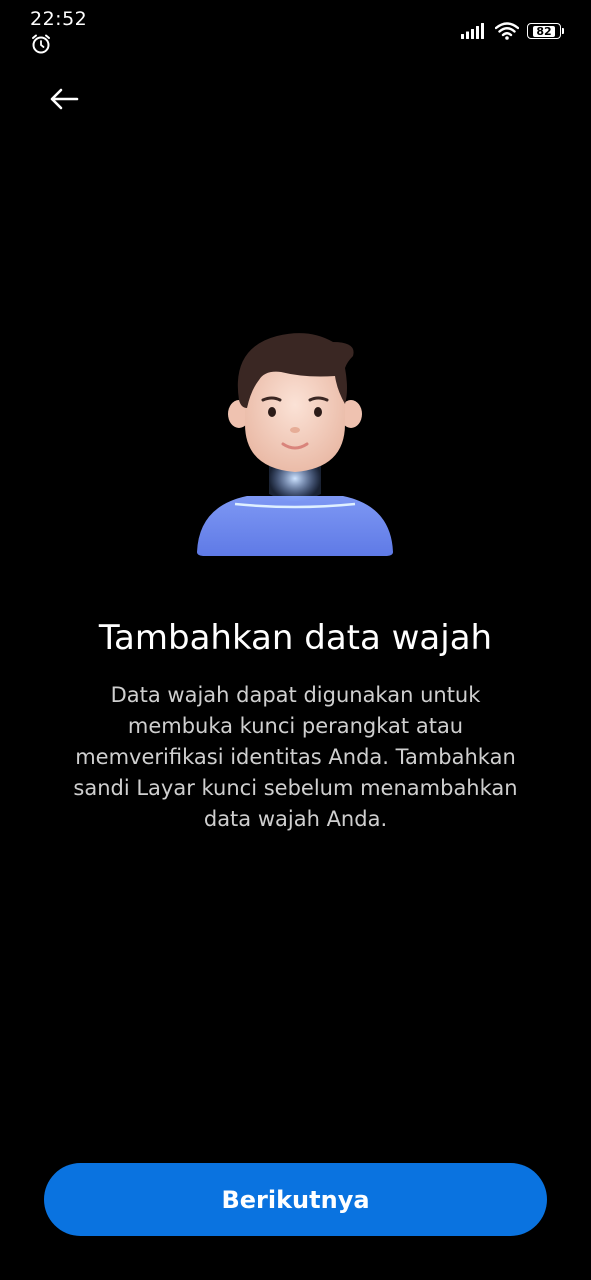 This screenshot has width=591, height=1280. I want to click on status-icons: 82, so click(512, 31).